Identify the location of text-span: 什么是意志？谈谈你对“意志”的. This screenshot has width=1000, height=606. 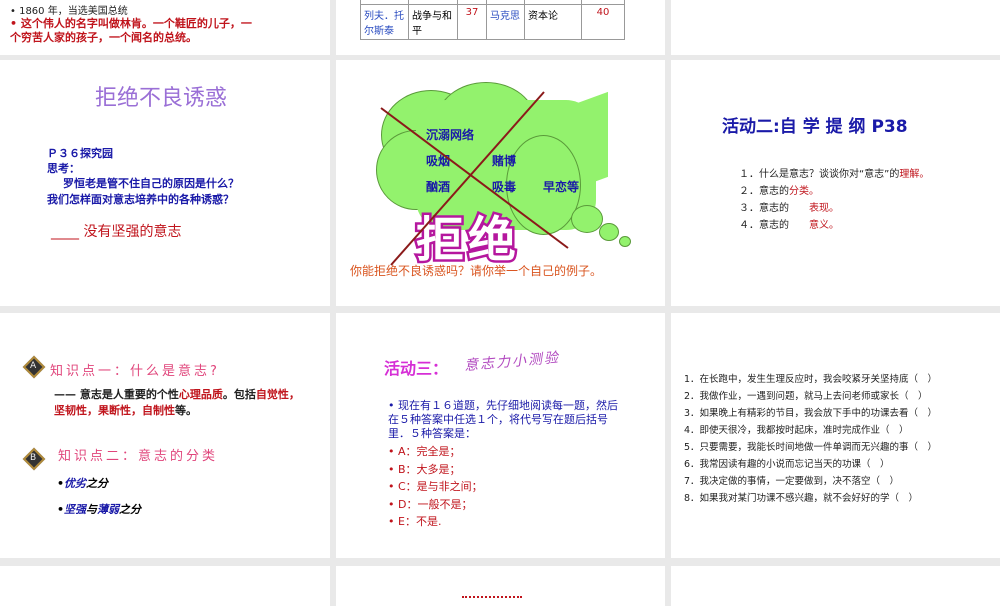
(829, 174).